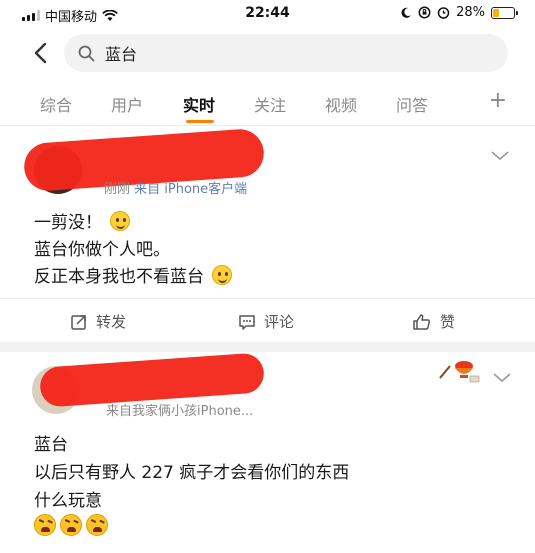 The height and width of the screenshot is (553, 535). I want to click on search-icon, so click(86, 53).